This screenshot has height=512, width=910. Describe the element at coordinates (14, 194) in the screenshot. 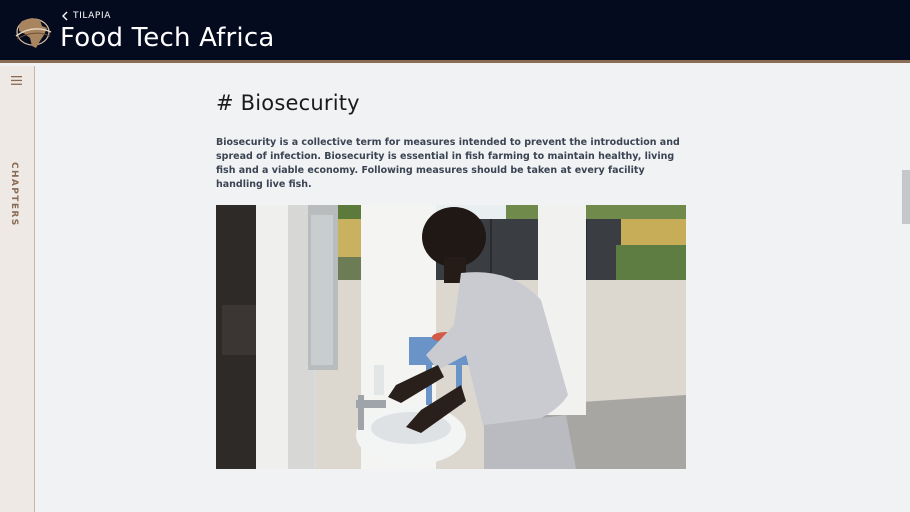

I see `chapters-toggle: CHAPTERS` at that location.